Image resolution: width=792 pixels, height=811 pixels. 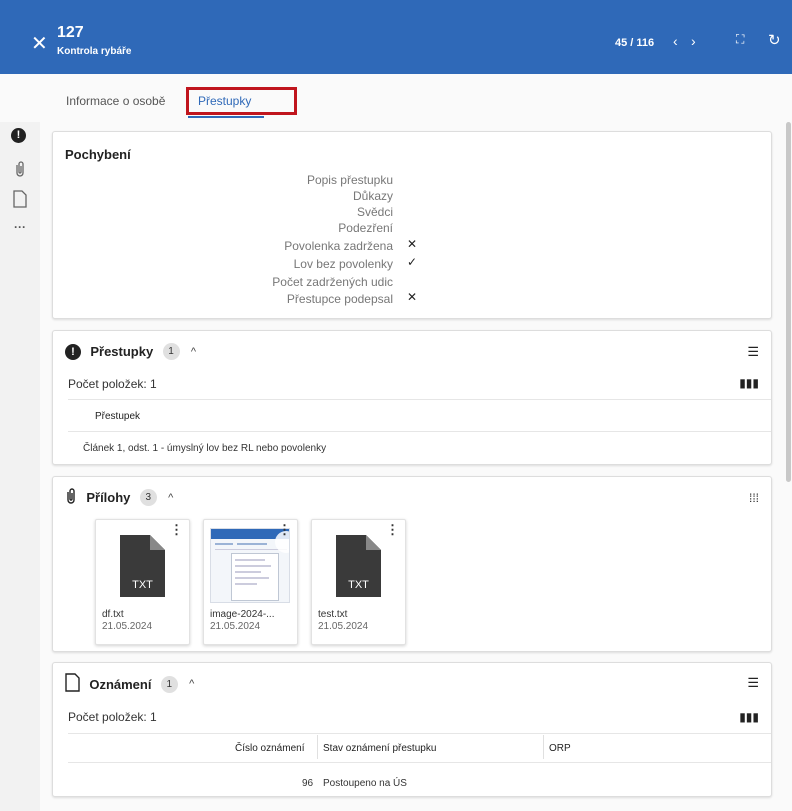 I want to click on detail-label: Podezření, so click(x=365, y=228).